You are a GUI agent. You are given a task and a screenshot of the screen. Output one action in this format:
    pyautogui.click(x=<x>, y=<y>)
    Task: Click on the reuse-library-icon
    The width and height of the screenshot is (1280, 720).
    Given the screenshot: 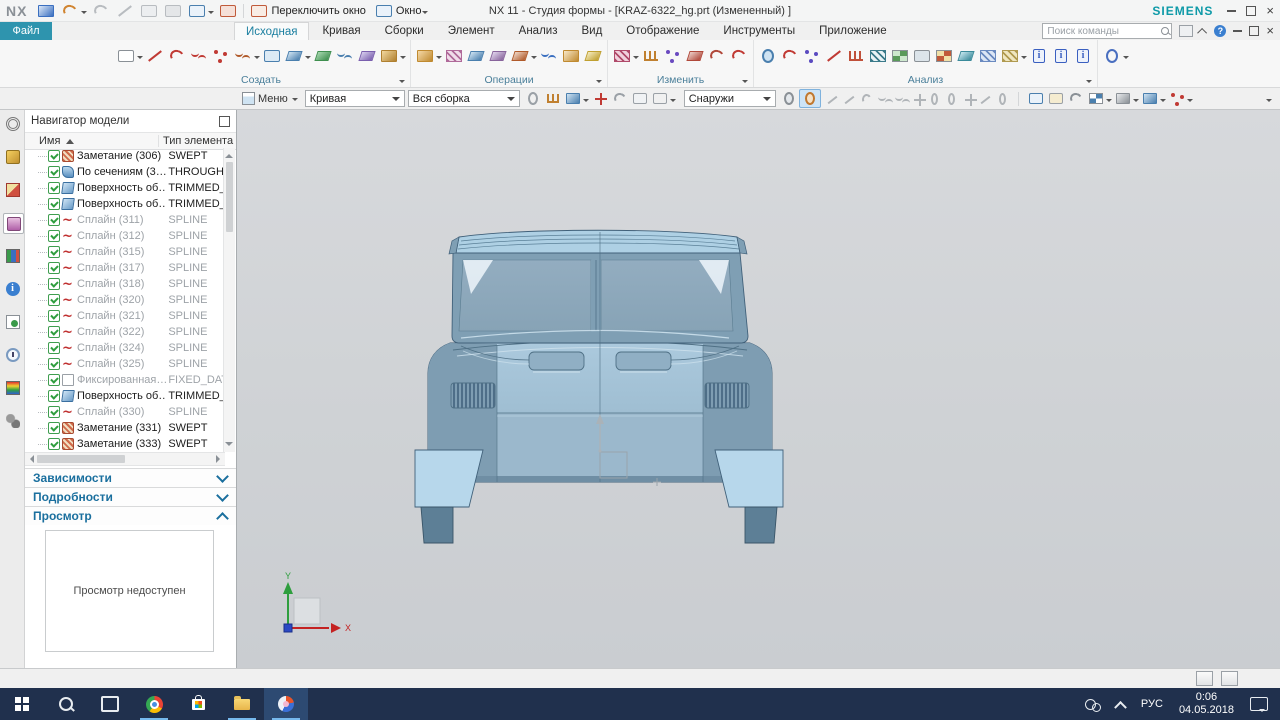 What is the action you would take?
    pyautogui.click(x=12, y=255)
    